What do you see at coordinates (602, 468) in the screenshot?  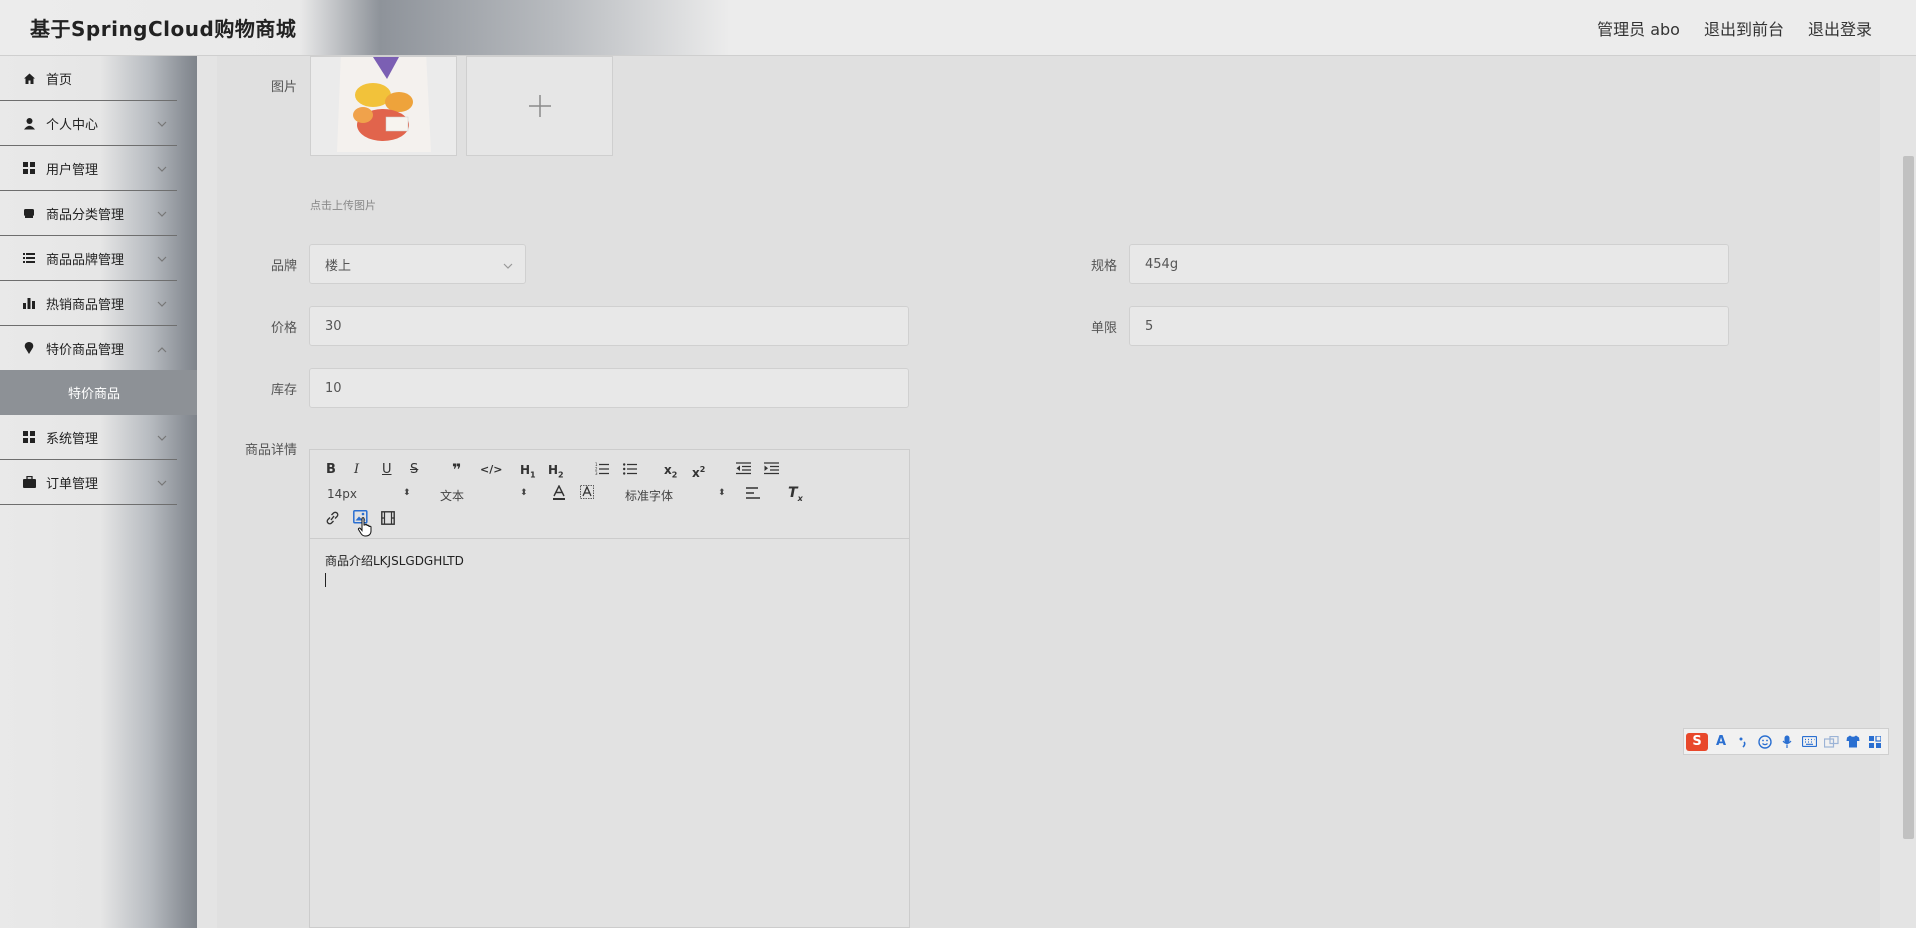 I see `ordered-list-icon: 123` at bounding box center [602, 468].